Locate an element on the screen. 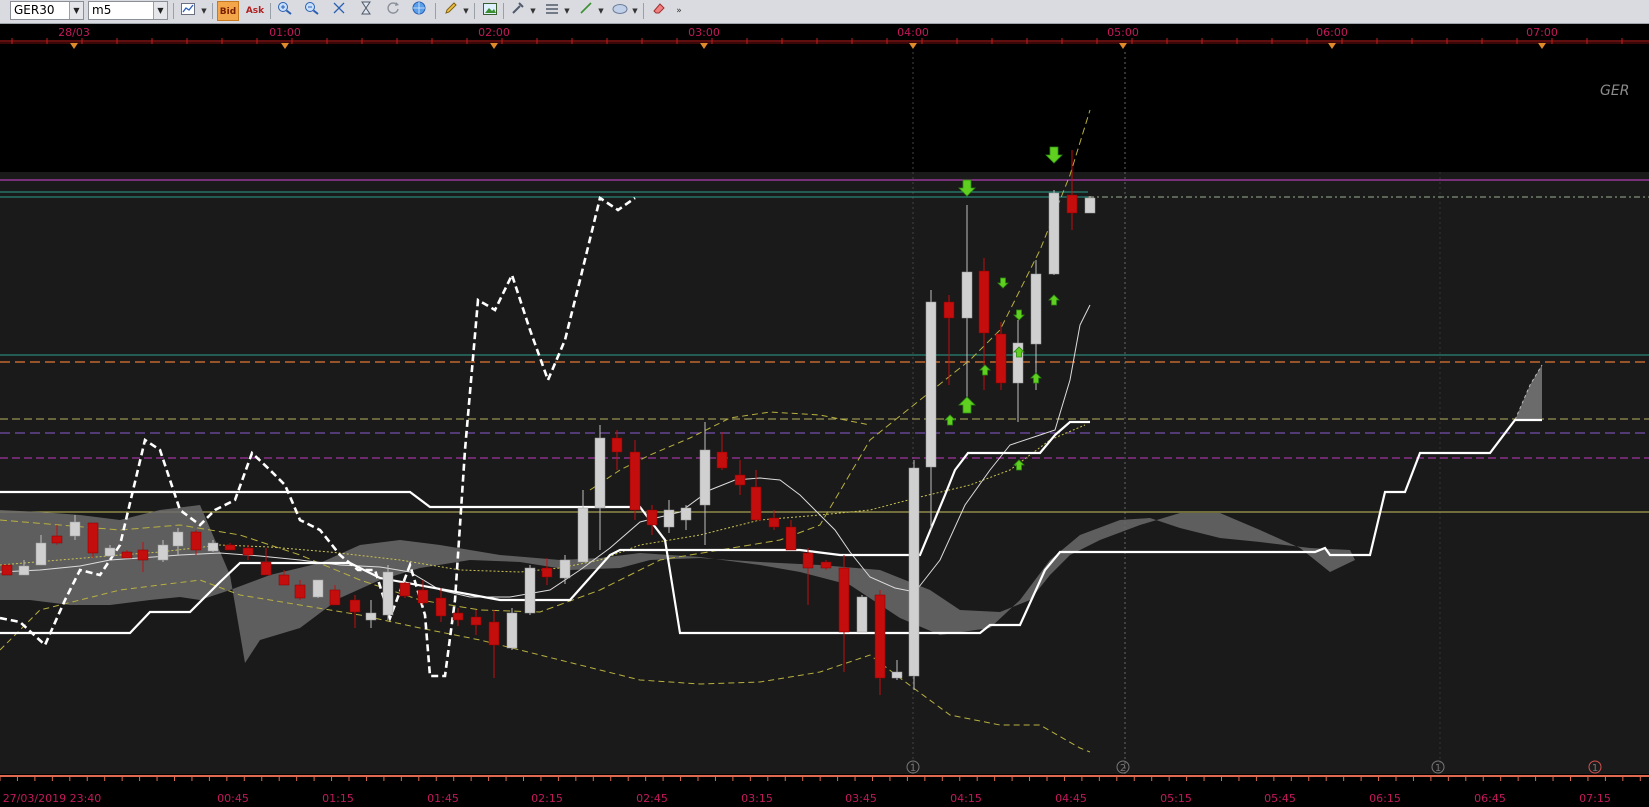 The height and width of the screenshot is (807, 1649). bottom-axis-label: 04:45 is located at coordinates (1071, 798).